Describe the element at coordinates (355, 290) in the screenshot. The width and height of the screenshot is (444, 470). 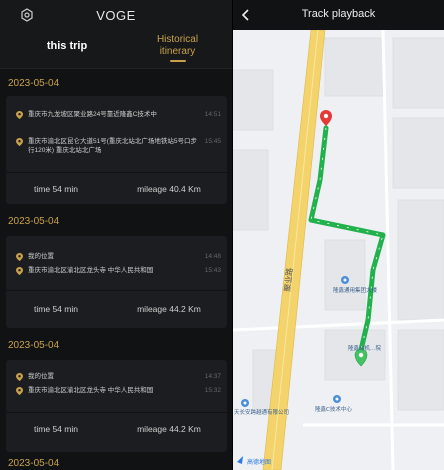
I see `poi-label: 隆鑫通用集团大楼` at that location.